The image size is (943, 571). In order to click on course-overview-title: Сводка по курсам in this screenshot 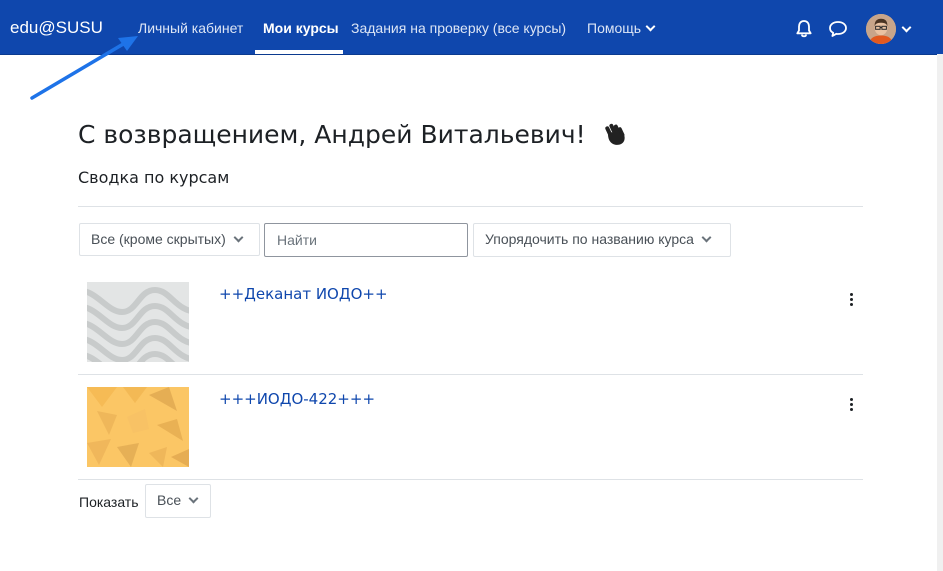, I will do `click(154, 177)`.